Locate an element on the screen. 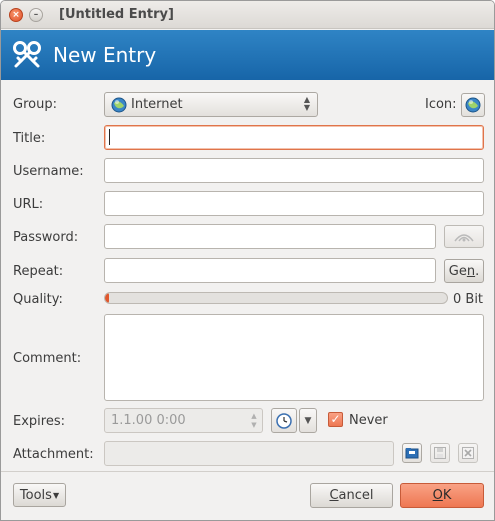  comment-textarea is located at coordinates (294, 357).